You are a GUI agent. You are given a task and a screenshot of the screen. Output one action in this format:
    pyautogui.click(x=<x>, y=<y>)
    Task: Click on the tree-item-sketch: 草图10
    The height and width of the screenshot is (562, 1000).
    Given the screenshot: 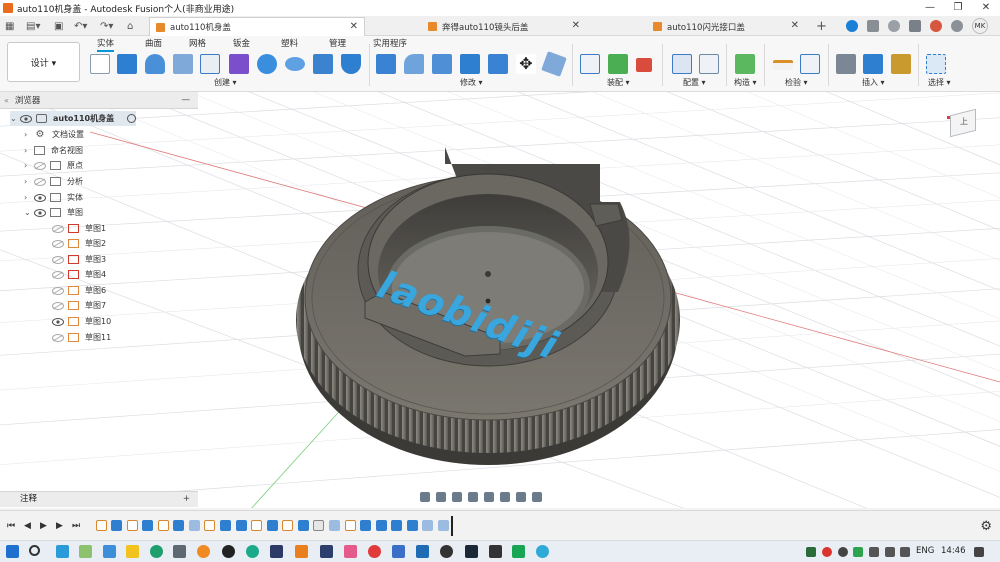 What is the action you would take?
    pyautogui.click(x=81, y=321)
    